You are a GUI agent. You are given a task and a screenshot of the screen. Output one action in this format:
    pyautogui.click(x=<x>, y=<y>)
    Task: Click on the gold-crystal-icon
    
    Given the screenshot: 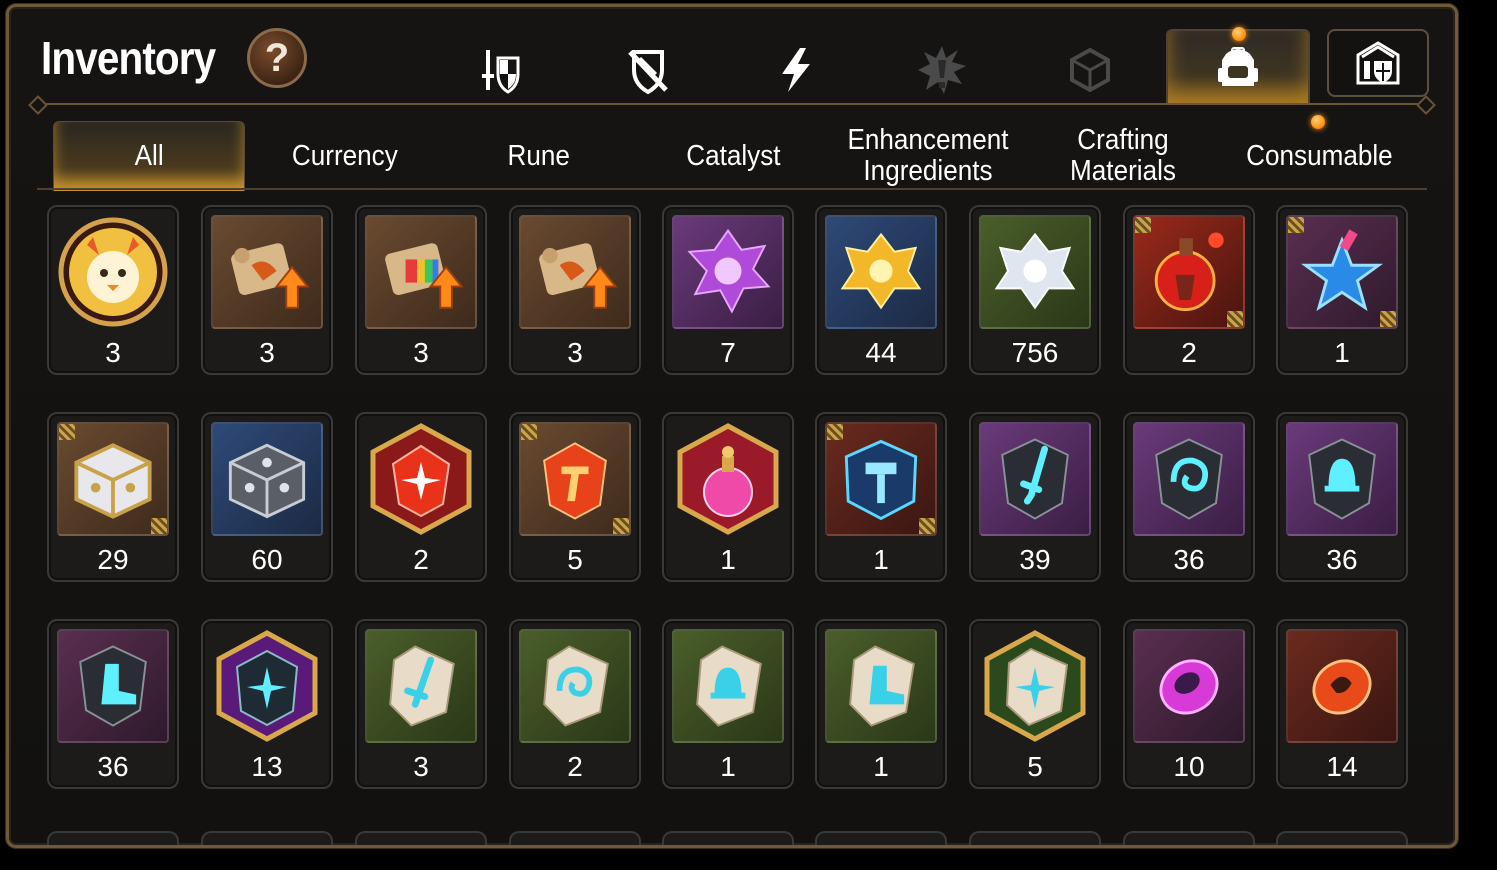 What is the action you would take?
    pyautogui.click(x=881, y=272)
    